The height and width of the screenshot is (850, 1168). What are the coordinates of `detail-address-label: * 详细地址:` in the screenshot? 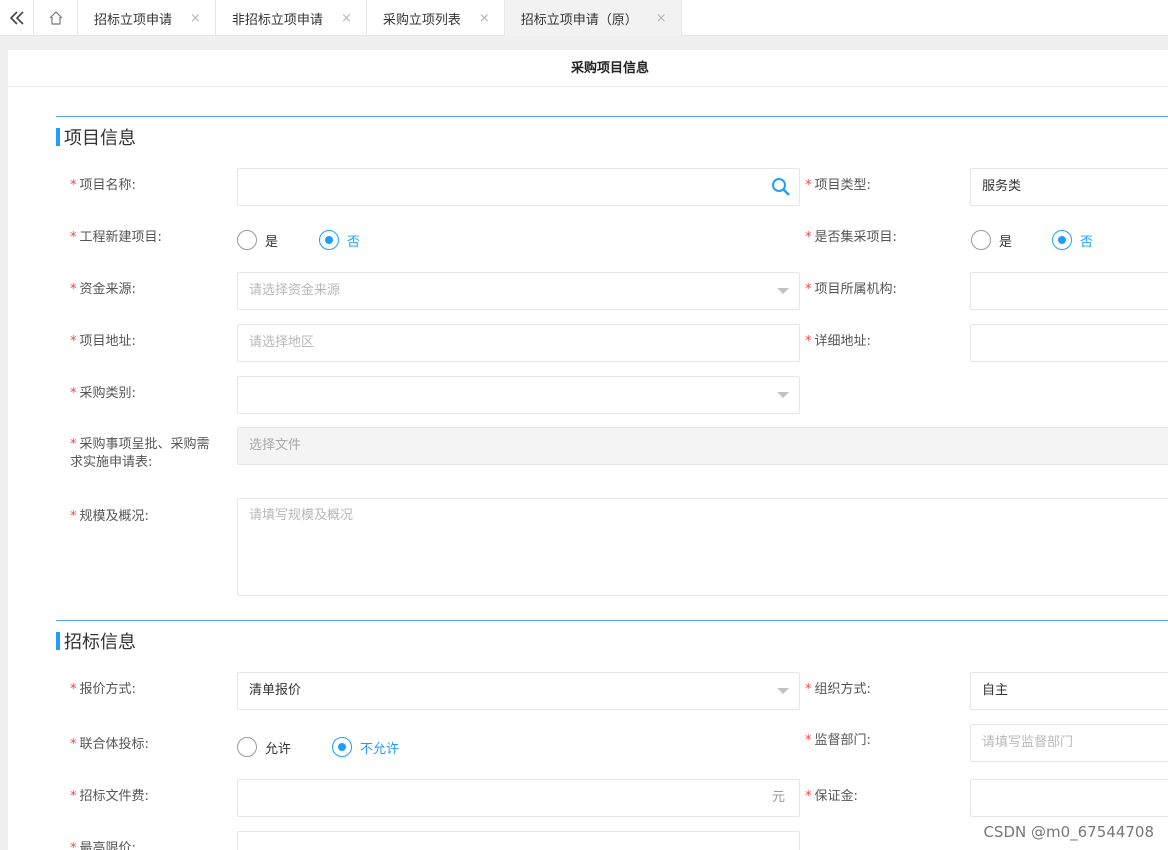 It's located at (838, 342).